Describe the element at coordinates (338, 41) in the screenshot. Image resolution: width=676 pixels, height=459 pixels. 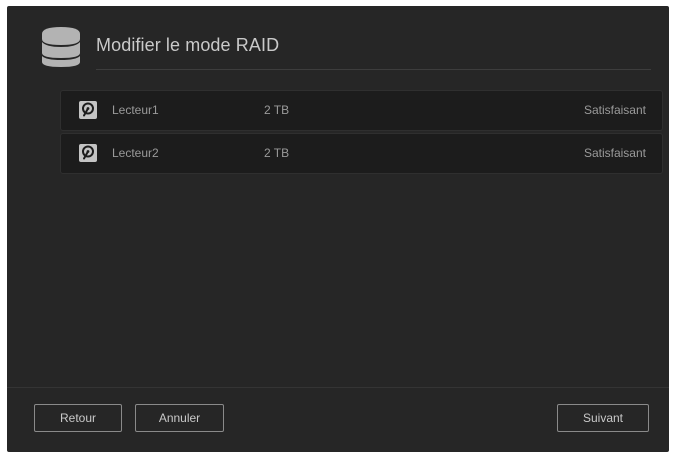
I see `dialog-header: Modifier le mode RAID` at that location.